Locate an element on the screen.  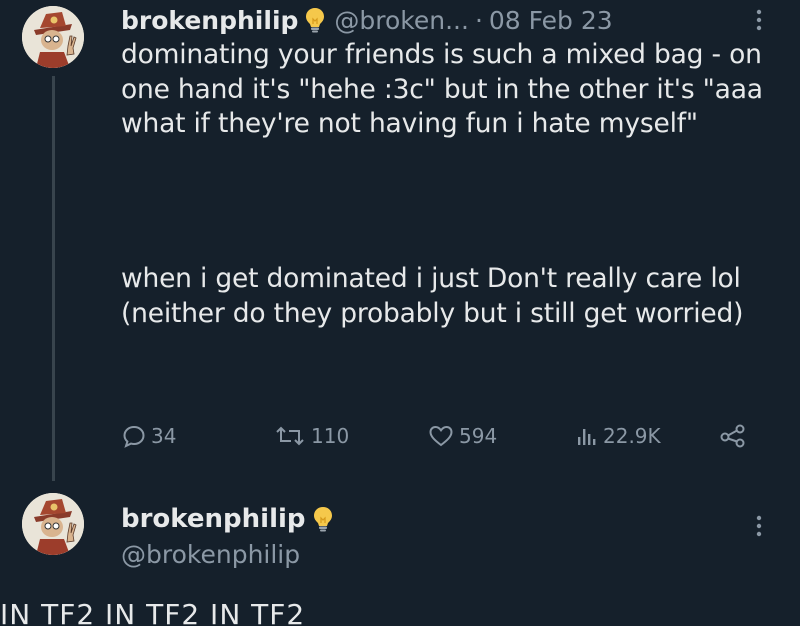
retweet-count: 110 is located at coordinates (330, 436).